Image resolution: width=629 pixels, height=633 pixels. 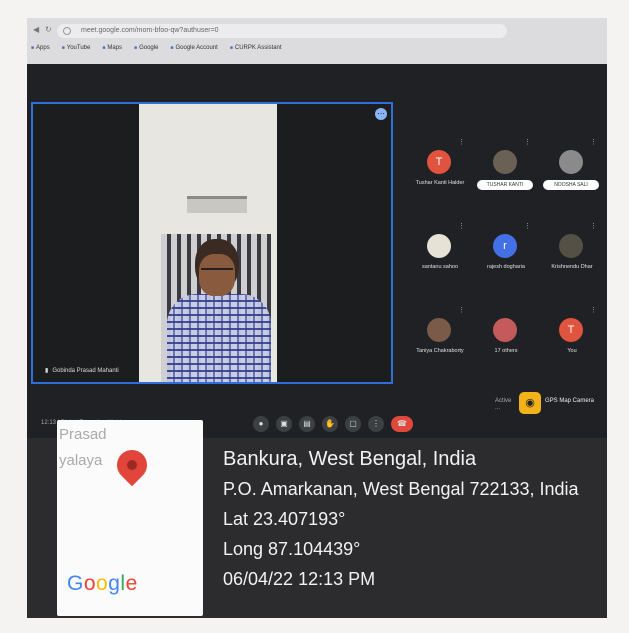 I want to click on captions-icon: ▤, so click(x=307, y=424).